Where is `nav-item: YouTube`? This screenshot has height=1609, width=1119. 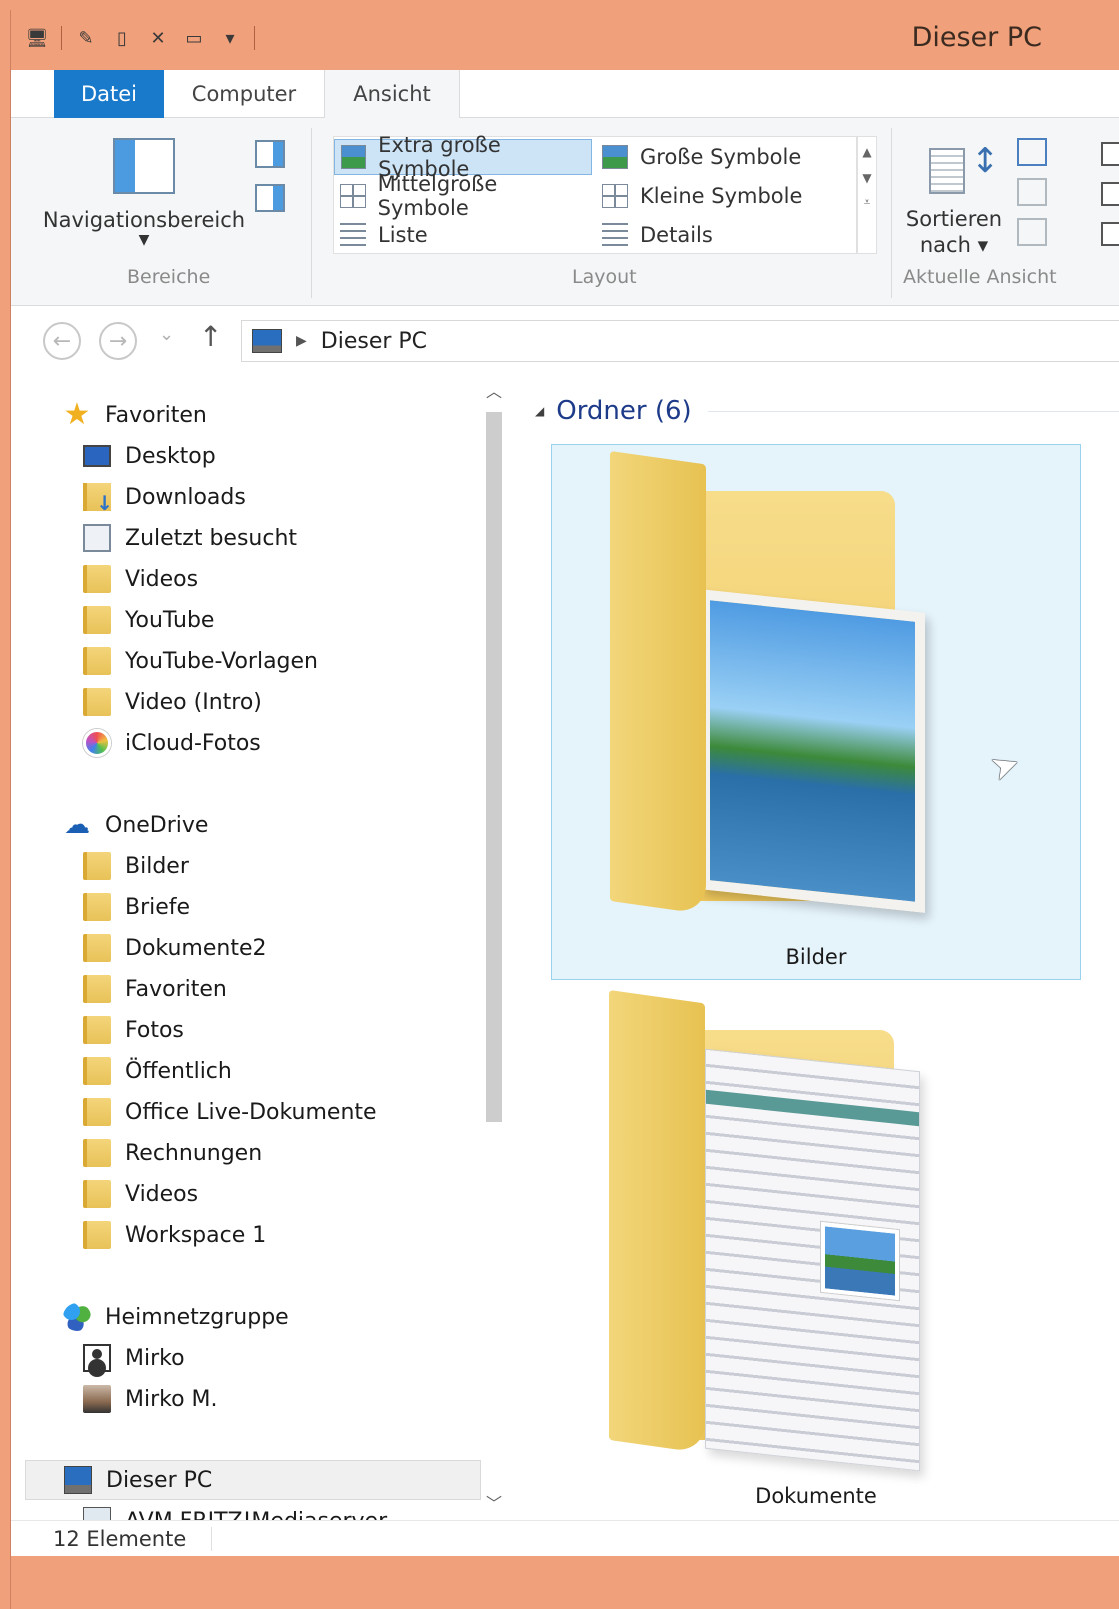
nav-item: YouTube is located at coordinates (148, 620).